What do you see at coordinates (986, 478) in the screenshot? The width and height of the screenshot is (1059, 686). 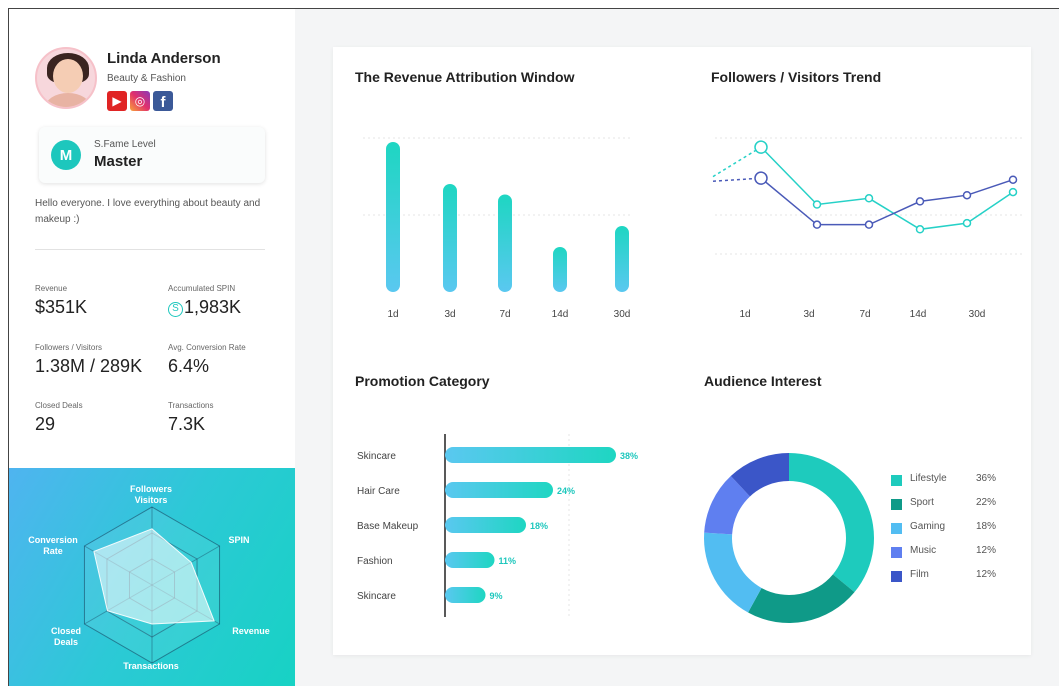 I see `legend-value: 36%` at bounding box center [986, 478].